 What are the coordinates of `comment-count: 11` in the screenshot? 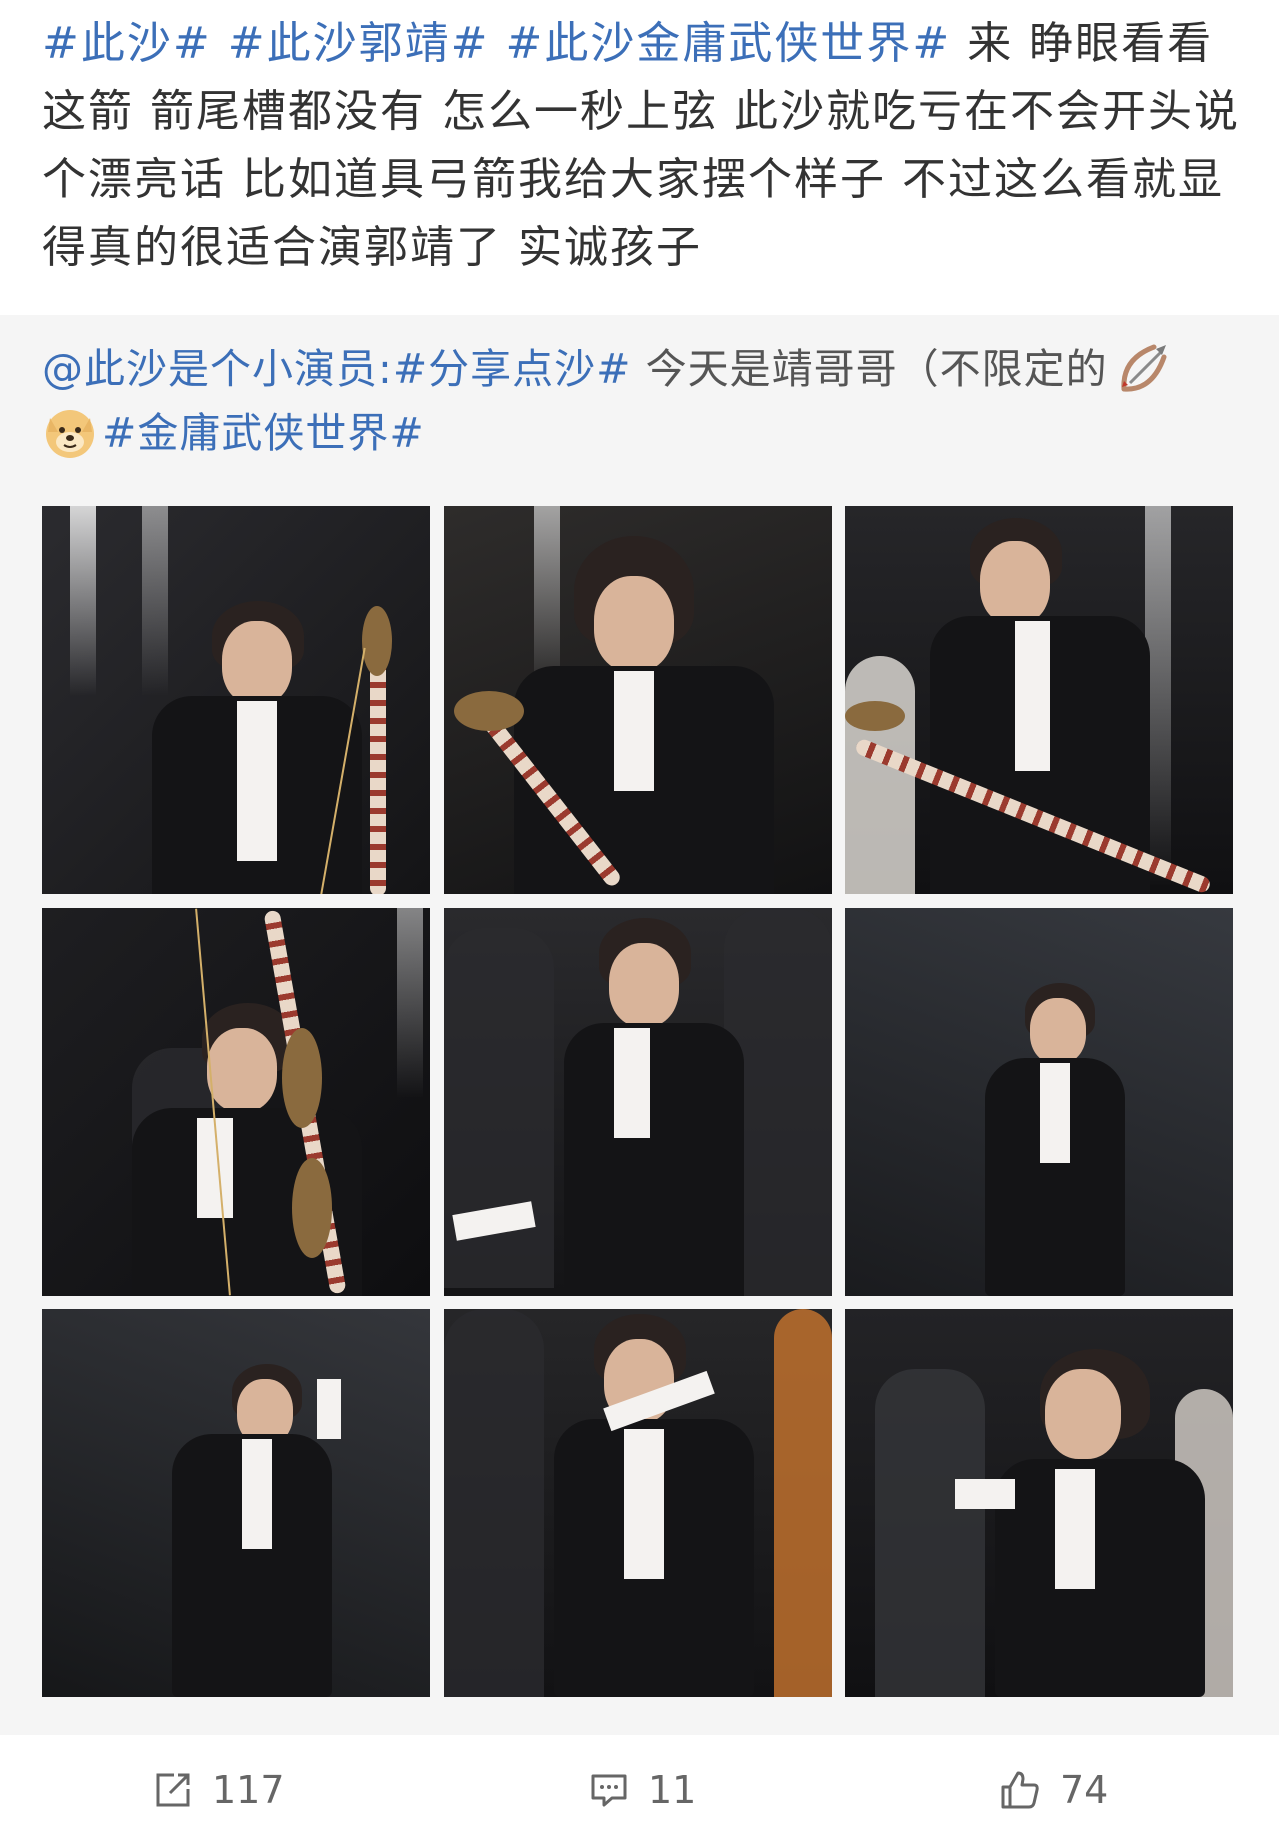 It's located at (672, 1790).